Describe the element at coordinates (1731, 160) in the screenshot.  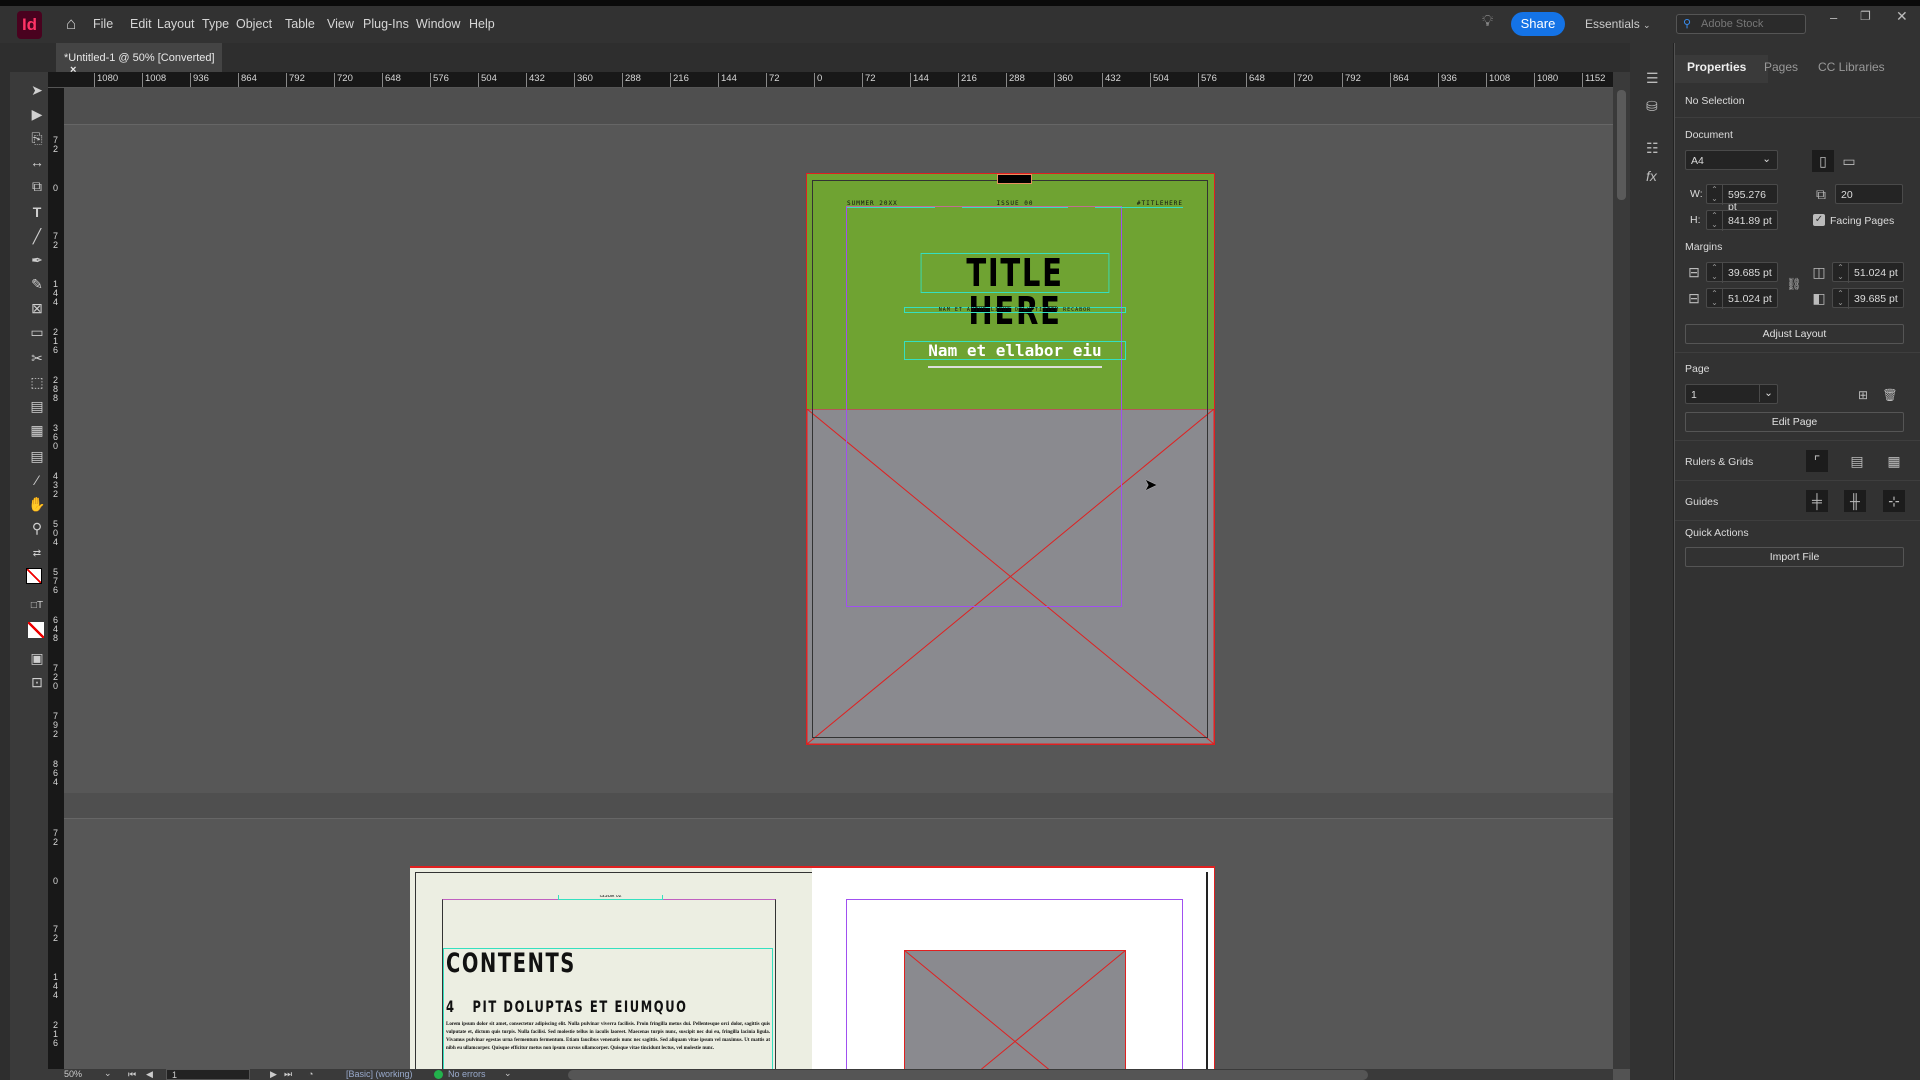
I see `page-size-dropdown: A4 ⌄` at that location.